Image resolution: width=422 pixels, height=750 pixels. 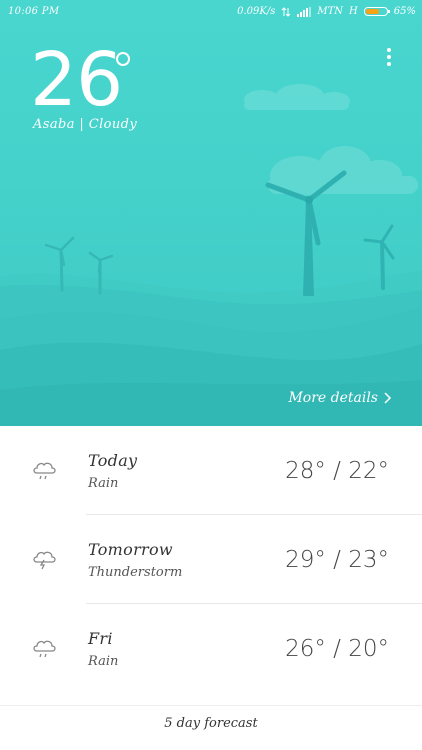 What do you see at coordinates (286, 11) in the screenshot?
I see `data-arrows-icon` at bounding box center [286, 11].